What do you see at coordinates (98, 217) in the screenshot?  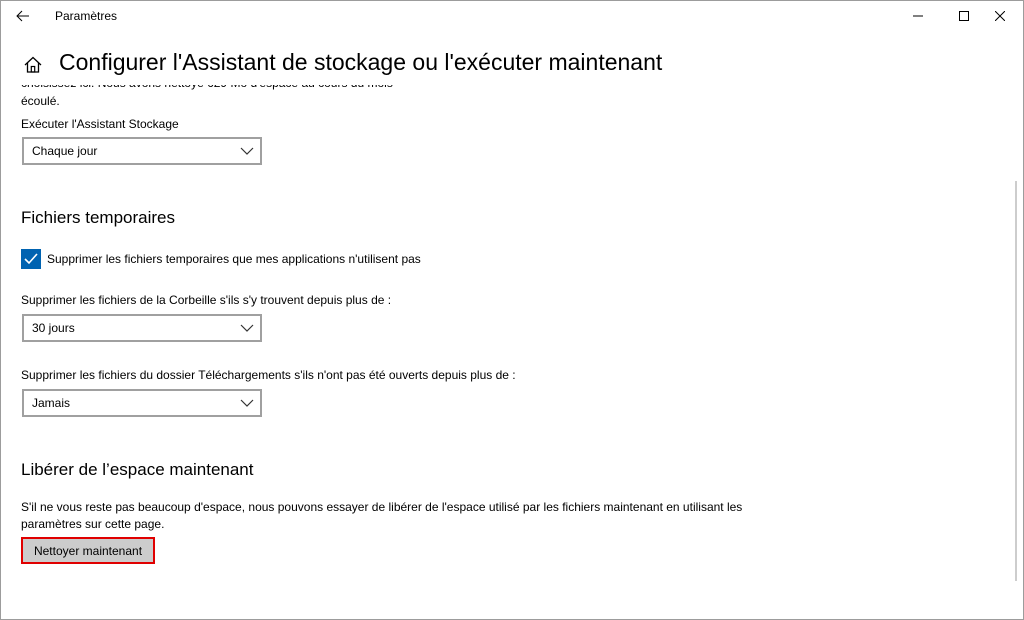 I see `temp-files-section-title: Fichiers temporaires` at bounding box center [98, 217].